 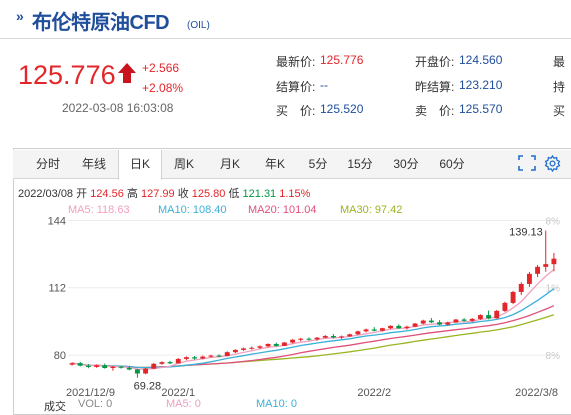 What do you see at coordinates (198, 25) in the screenshot?
I see `instrument-code: (OIL)` at bounding box center [198, 25].